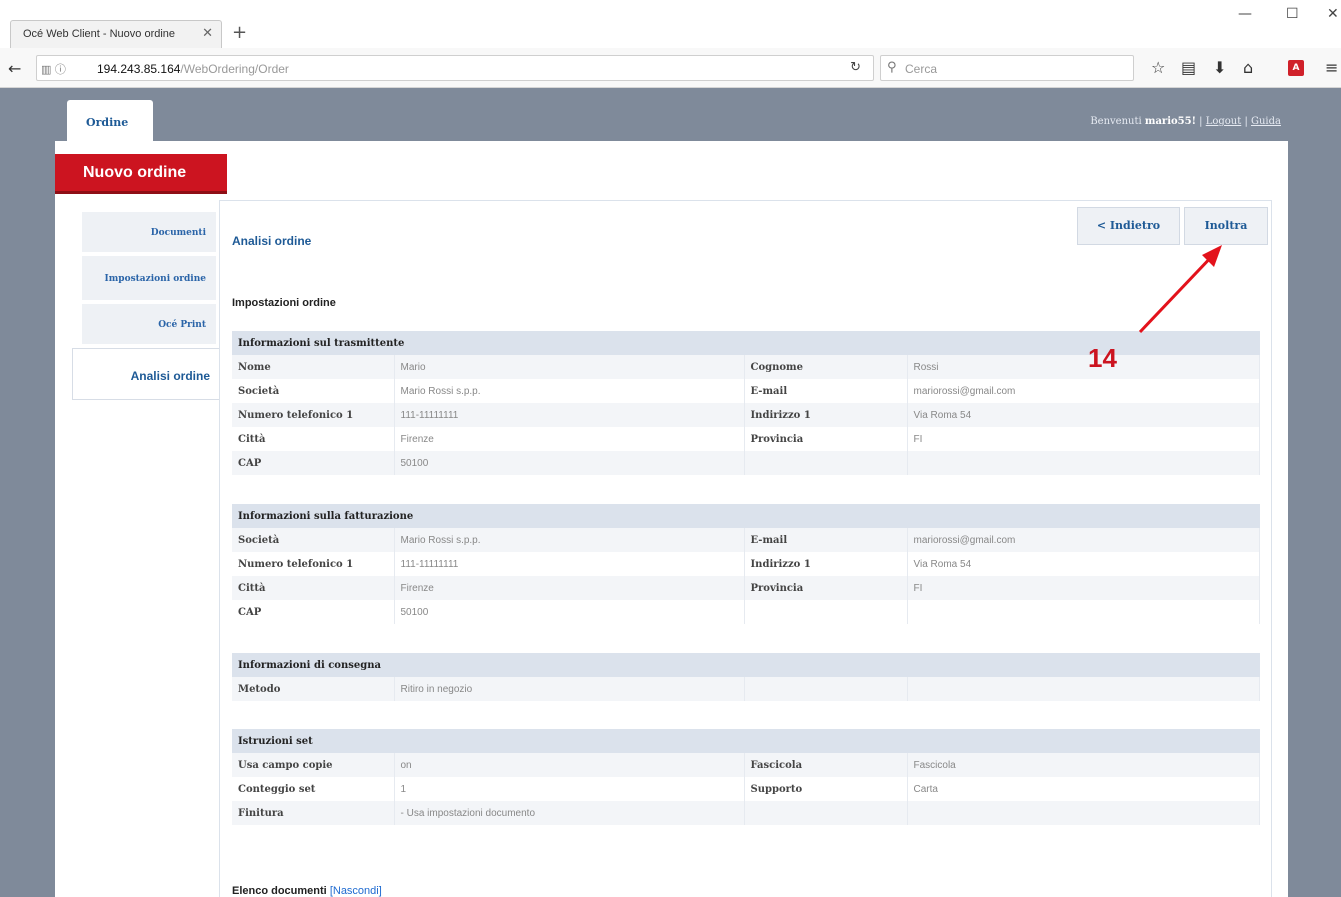 The image size is (1341, 897). I want to click on field-label: Finitura, so click(313, 813).